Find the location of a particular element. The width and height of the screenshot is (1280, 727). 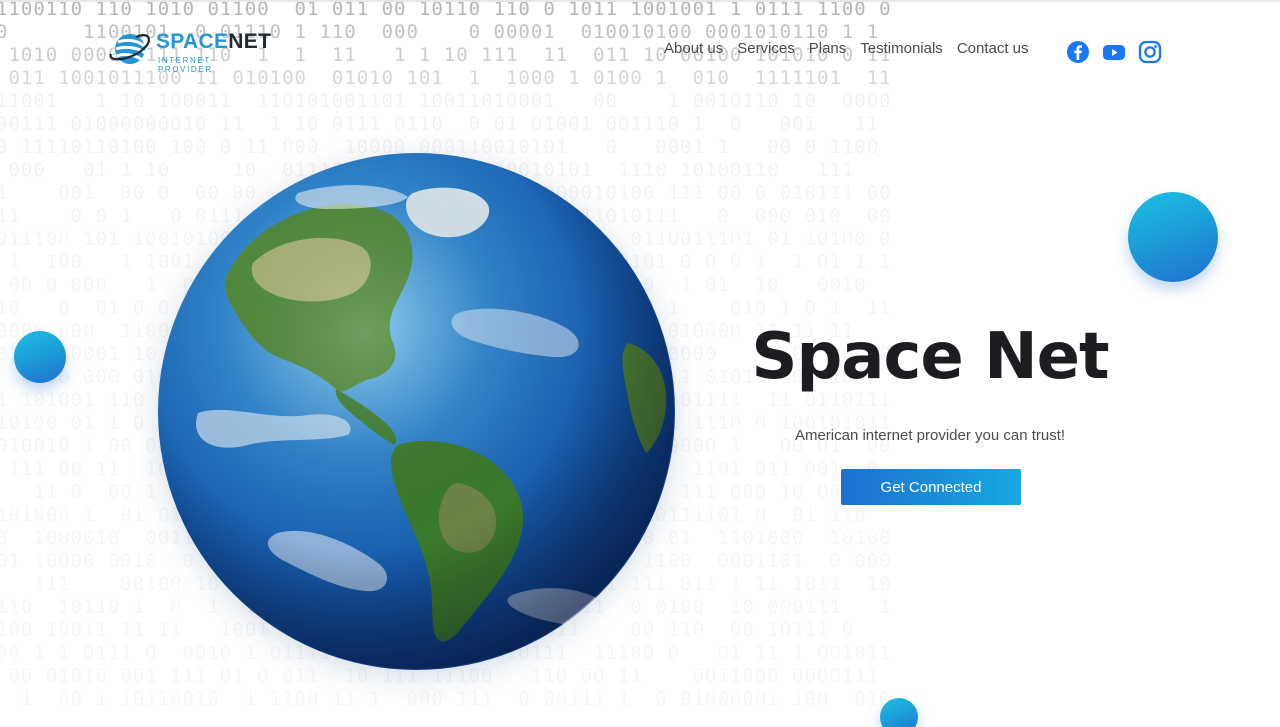

brand-name-part2: NET is located at coordinates (250, 41).